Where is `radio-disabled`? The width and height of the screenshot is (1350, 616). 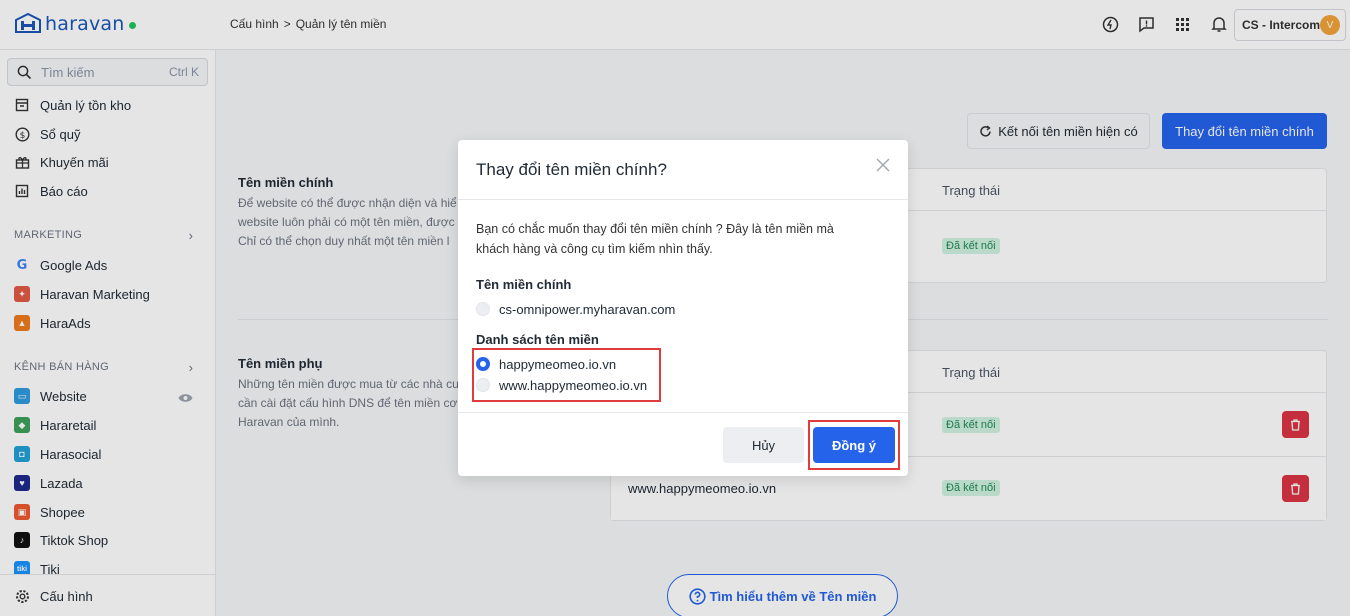 radio-disabled is located at coordinates (483, 309).